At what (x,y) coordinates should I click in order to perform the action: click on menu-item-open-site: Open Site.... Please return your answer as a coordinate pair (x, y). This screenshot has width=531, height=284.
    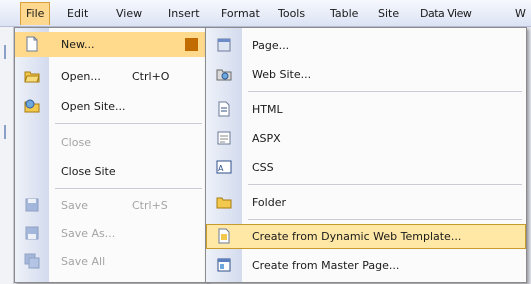
    Looking at the image, I should click on (110, 106).